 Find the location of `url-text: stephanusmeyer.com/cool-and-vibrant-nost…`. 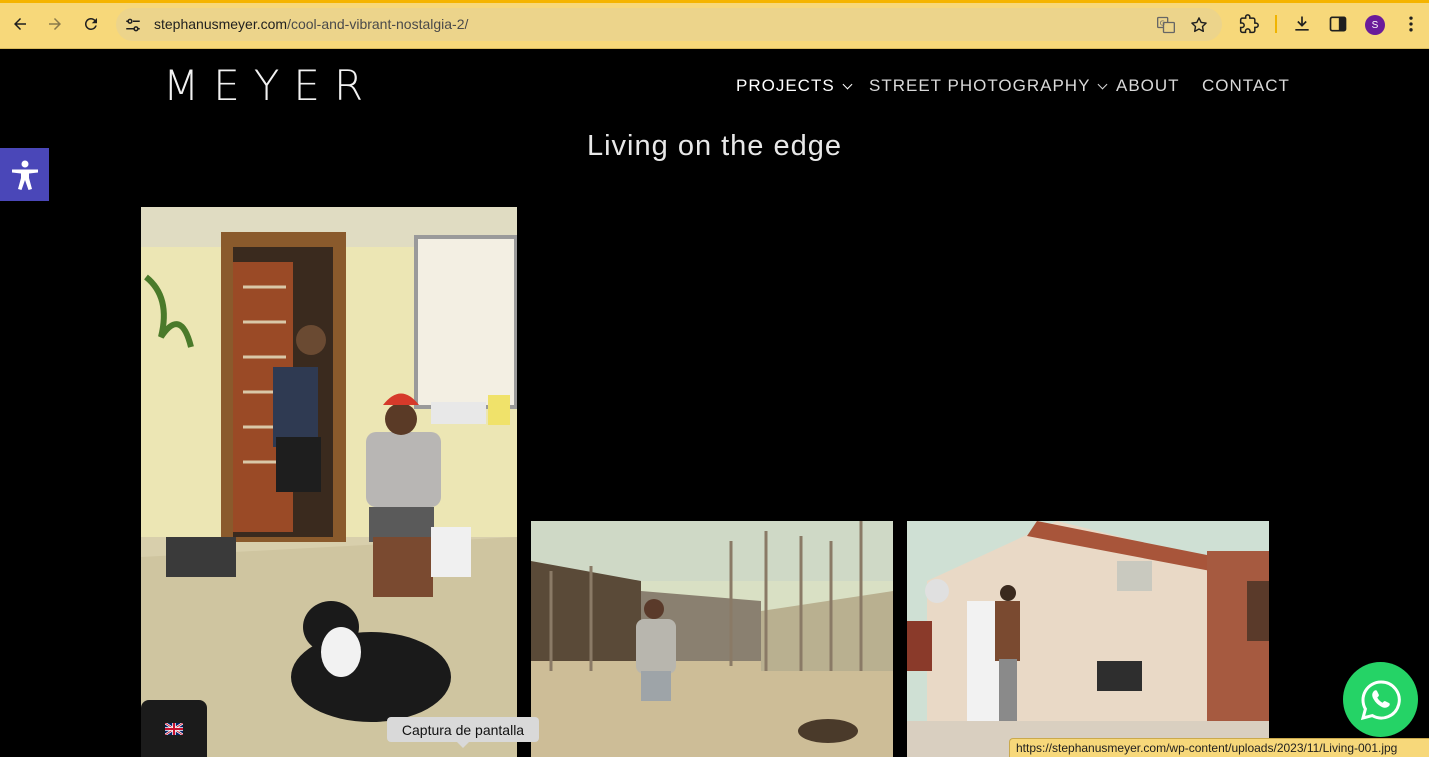

url-text: stephanusmeyer.com/cool-and-vibrant-nost… is located at coordinates (311, 24).